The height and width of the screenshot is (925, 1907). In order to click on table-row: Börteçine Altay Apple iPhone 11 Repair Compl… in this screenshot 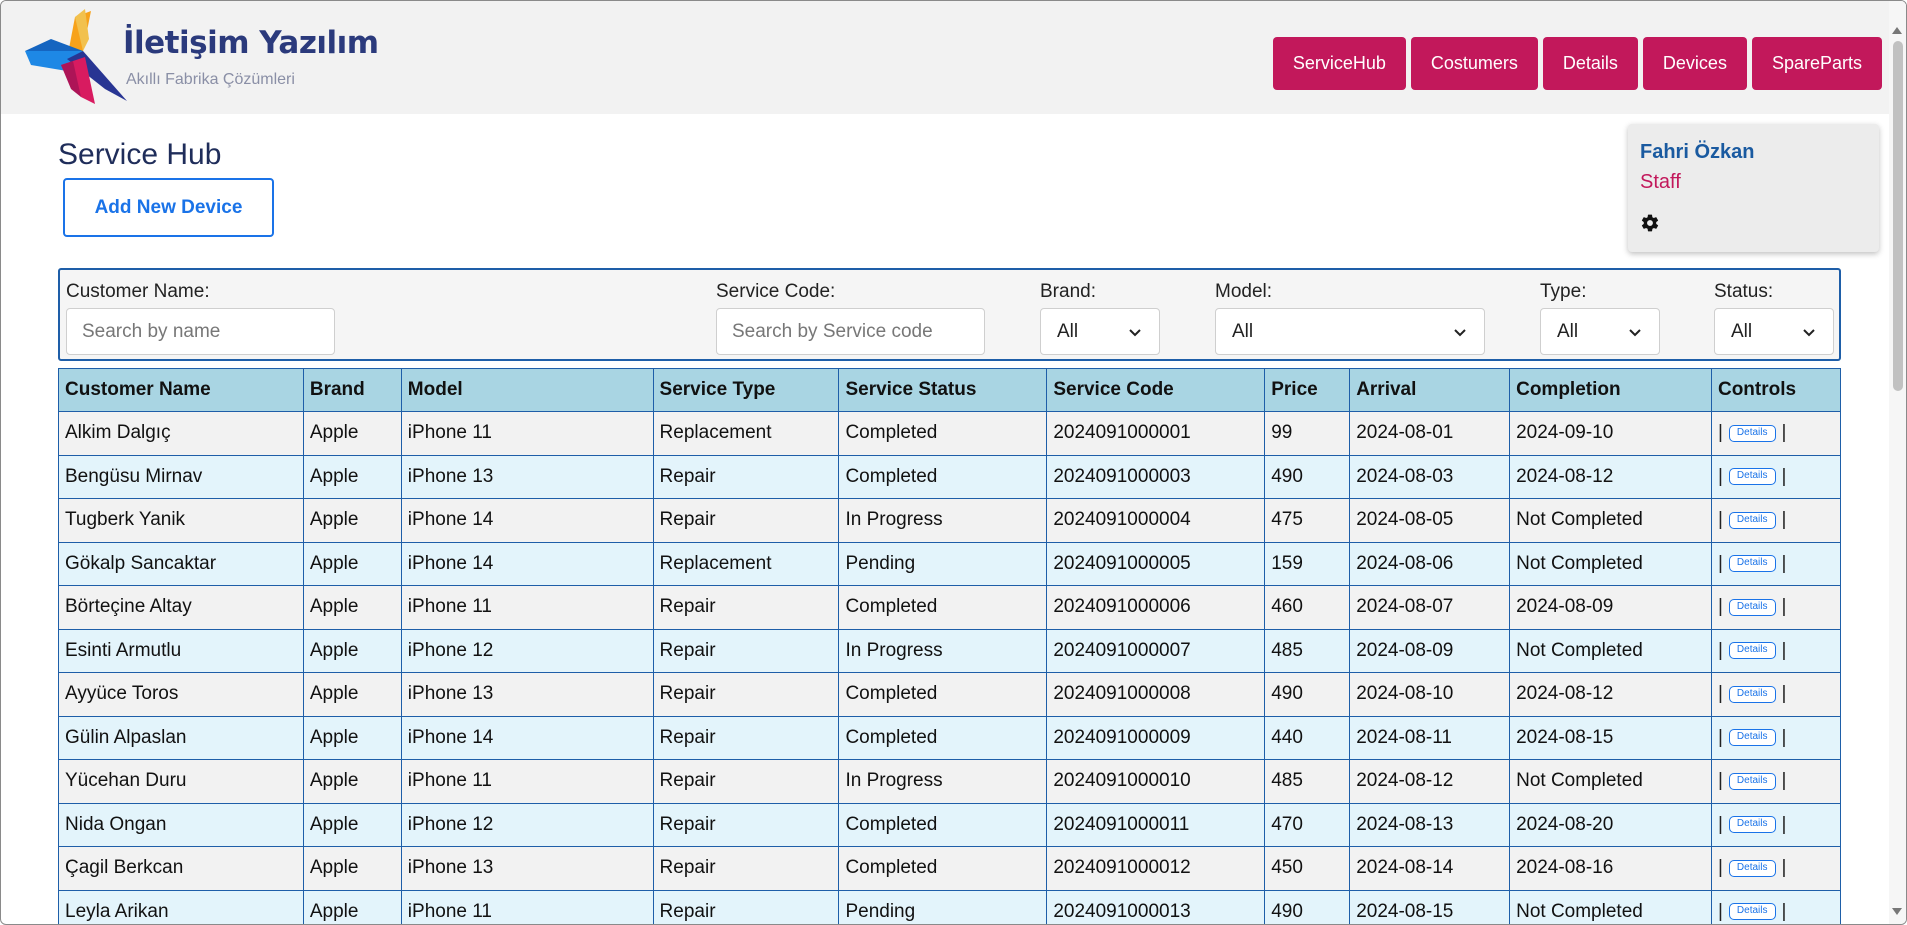, I will do `click(950, 607)`.